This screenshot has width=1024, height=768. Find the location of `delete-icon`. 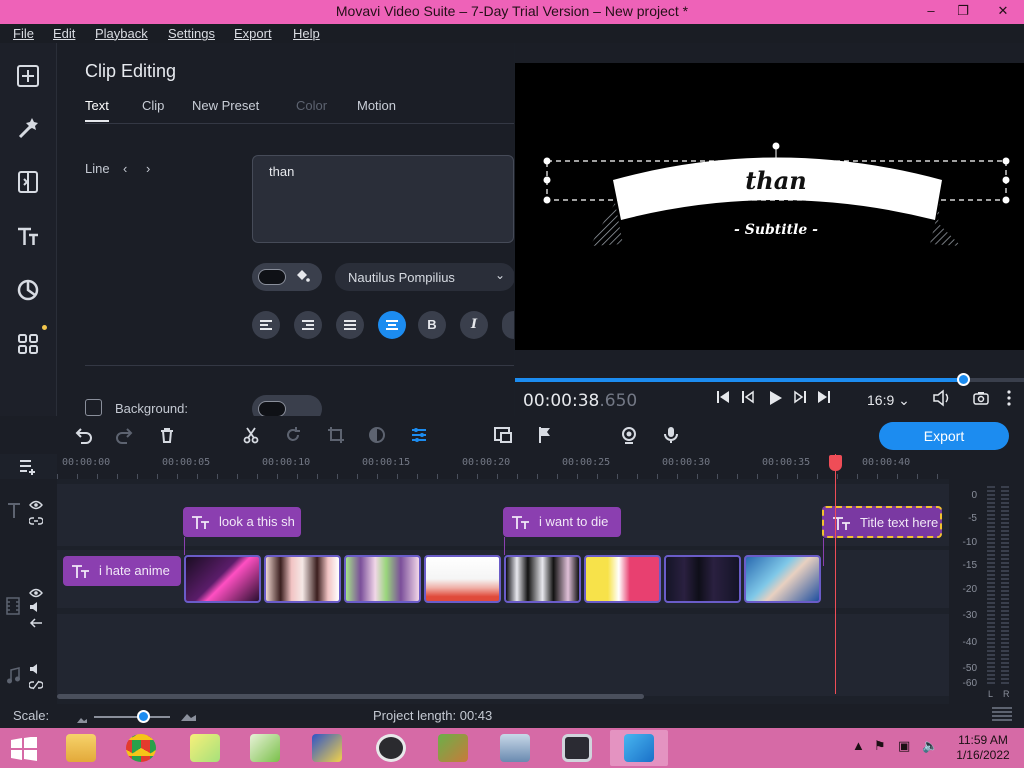

delete-icon is located at coordinates (167, 435).